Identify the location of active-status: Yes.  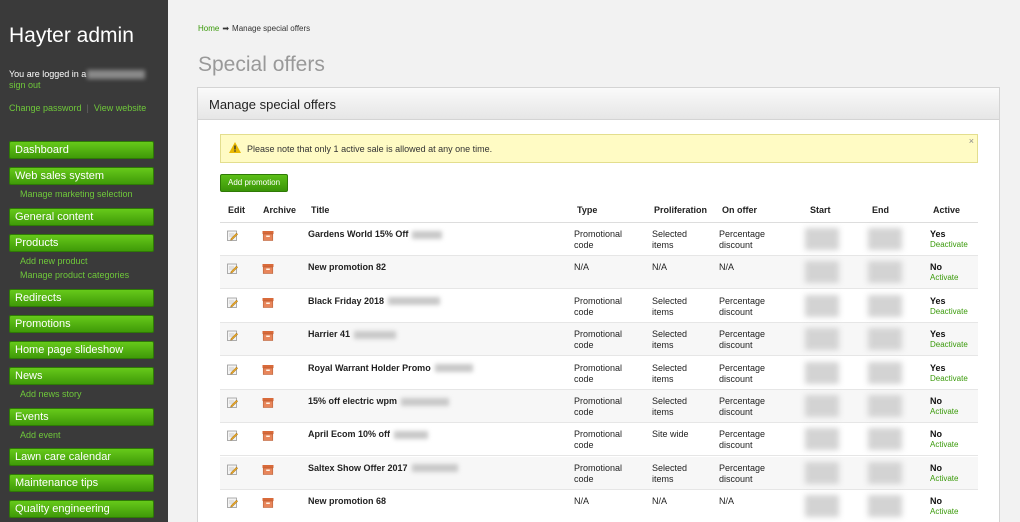
(938, 334).